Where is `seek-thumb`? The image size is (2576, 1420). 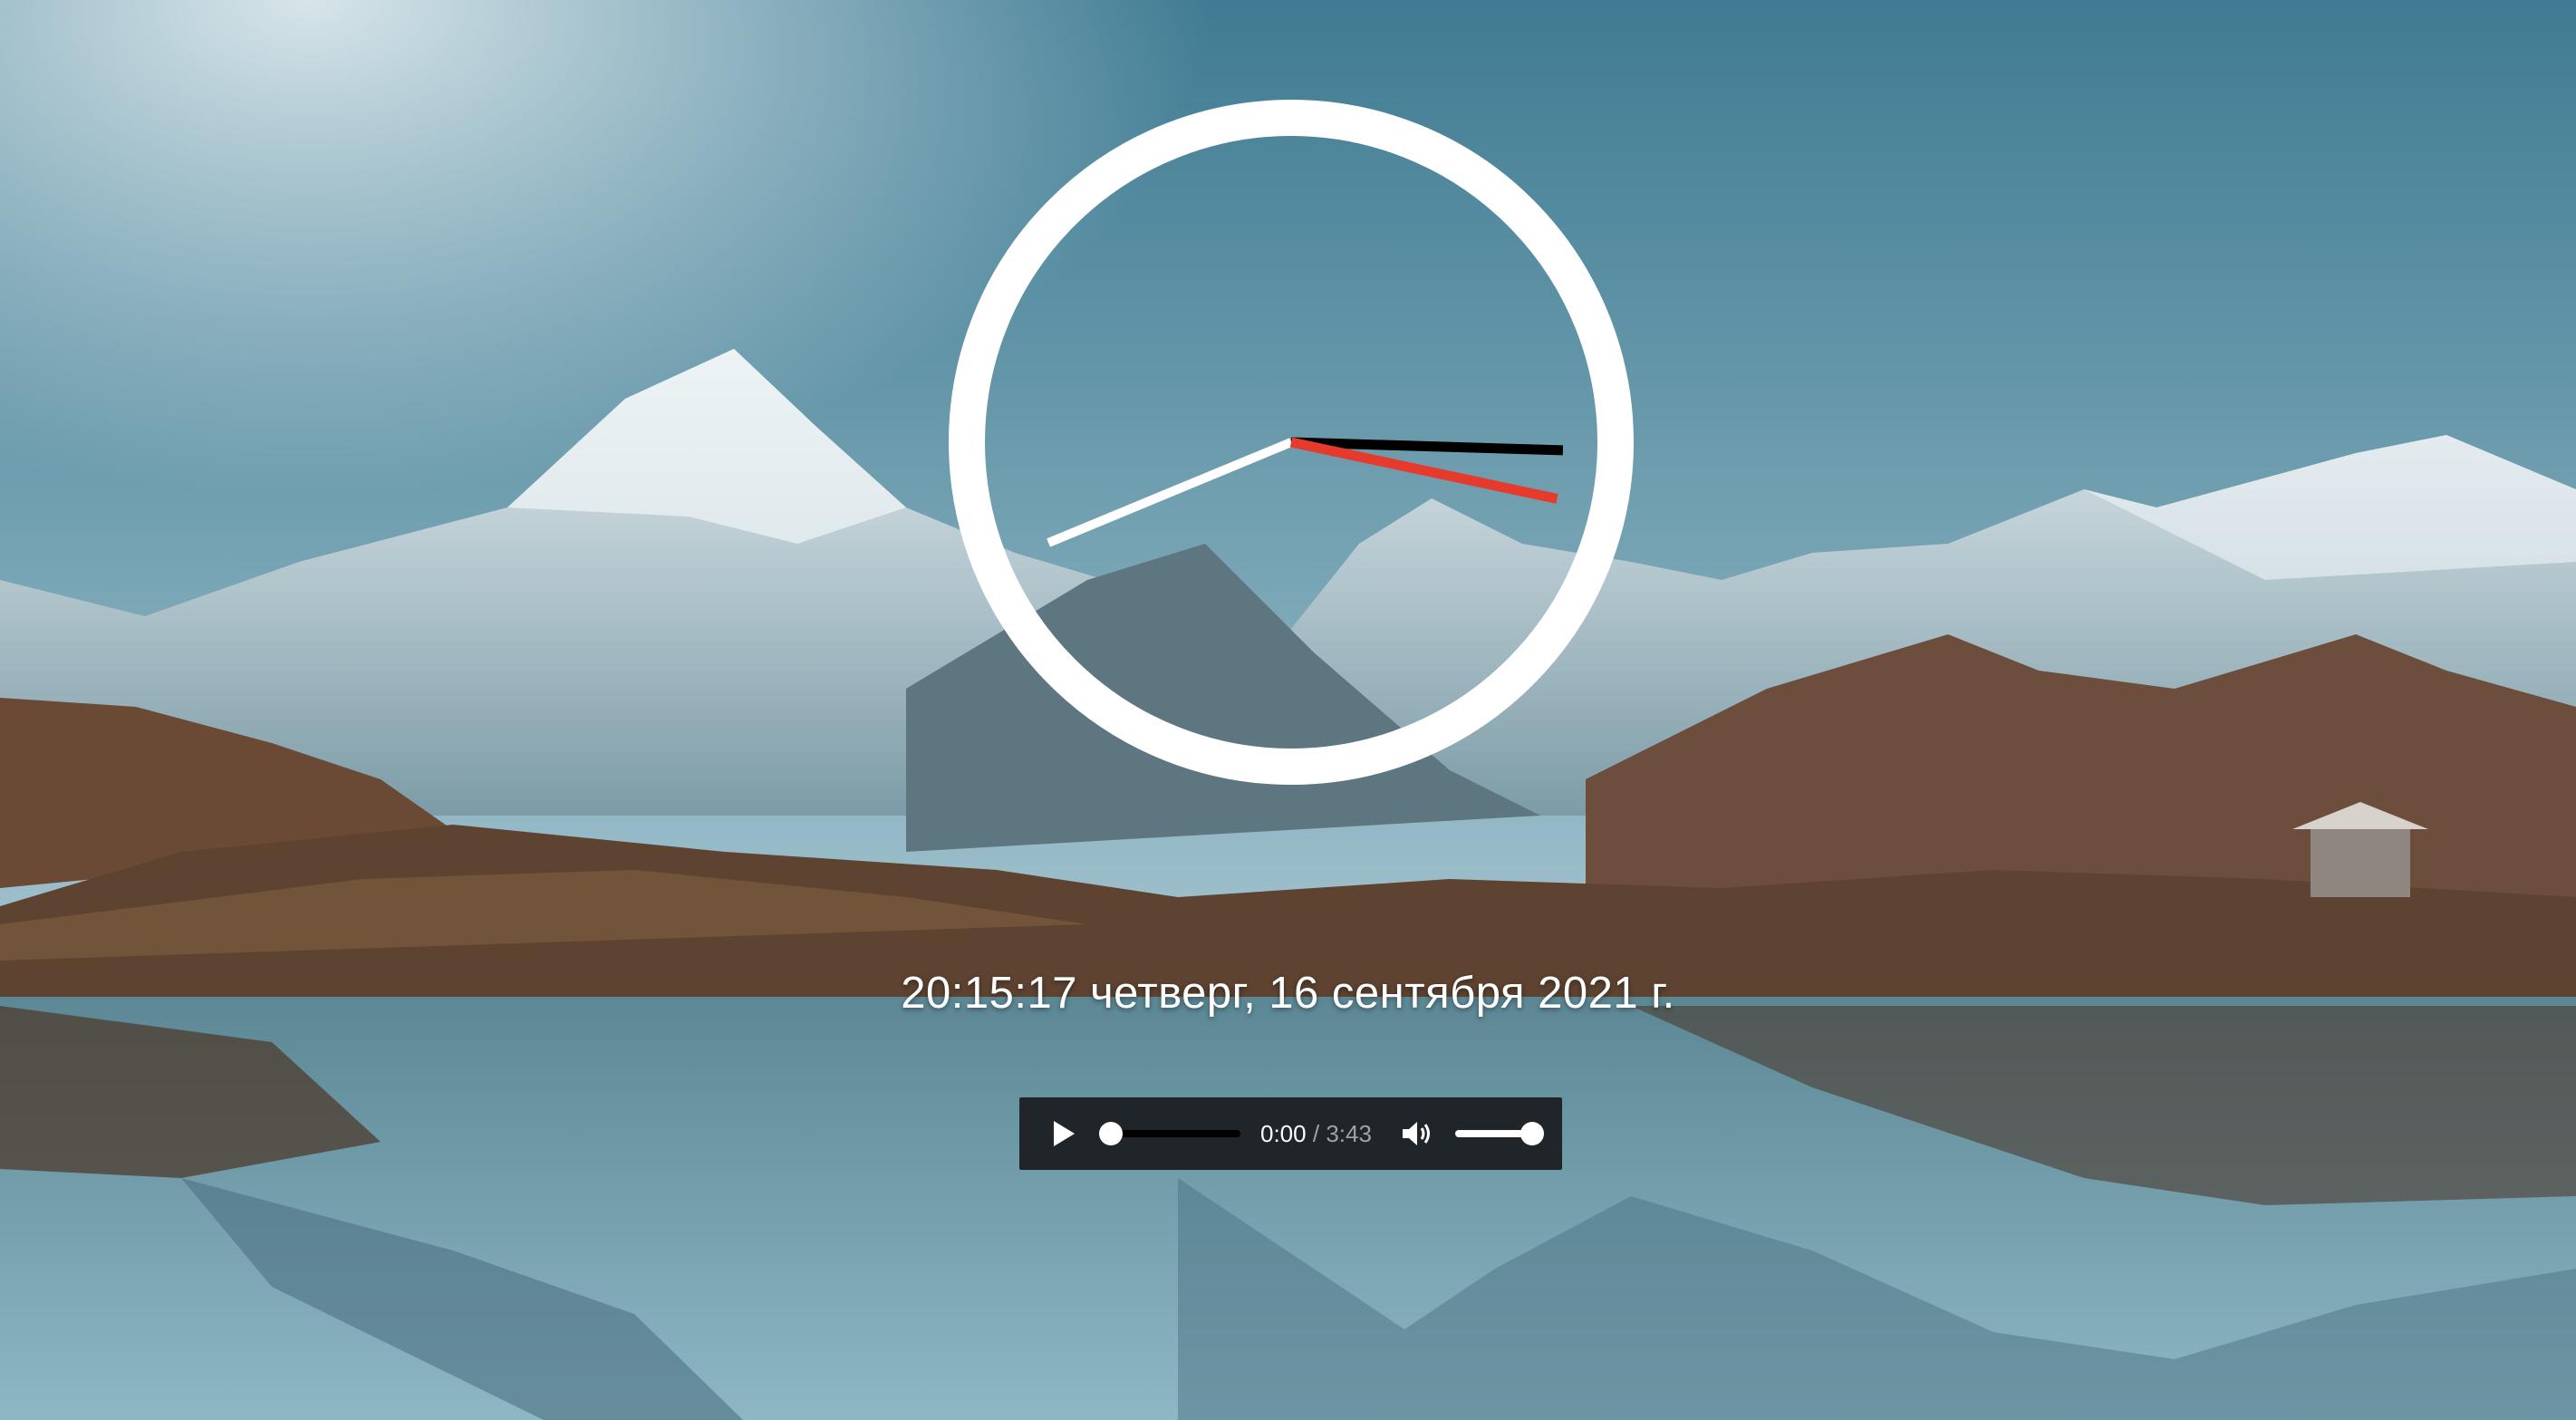 seek-thumb is located at coordinates (1111, 1133).